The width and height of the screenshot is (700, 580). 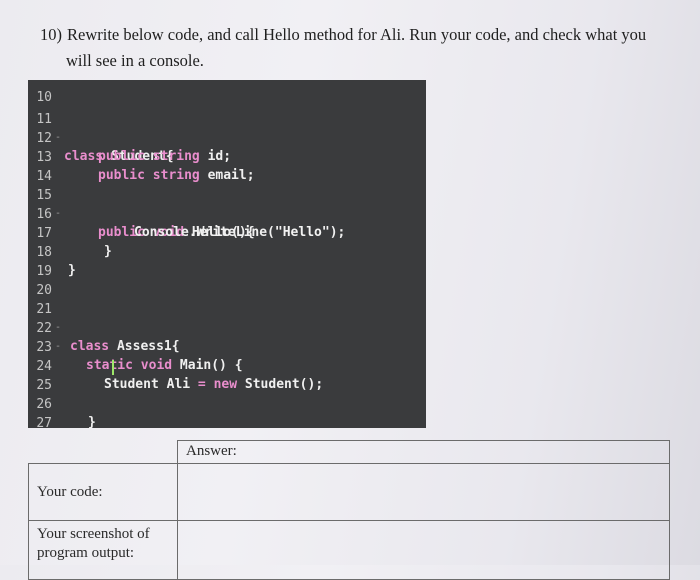 I want to click on code-line: 14, so click(x=227, y=166).